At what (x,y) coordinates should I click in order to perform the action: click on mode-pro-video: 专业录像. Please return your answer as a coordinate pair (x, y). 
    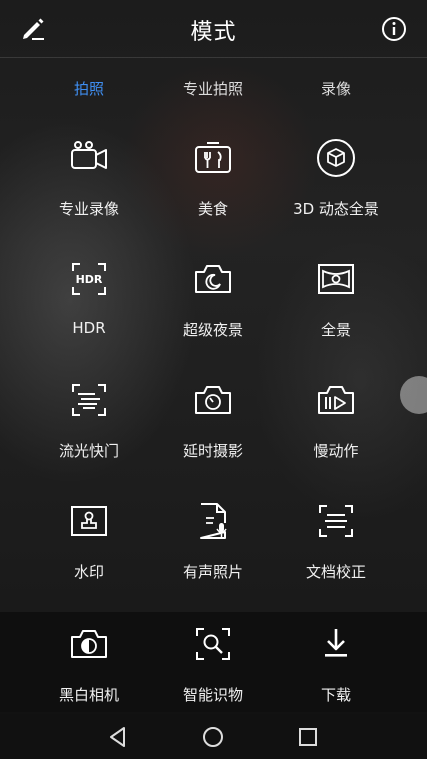
    Looking at the image, I should click on (89, 183).